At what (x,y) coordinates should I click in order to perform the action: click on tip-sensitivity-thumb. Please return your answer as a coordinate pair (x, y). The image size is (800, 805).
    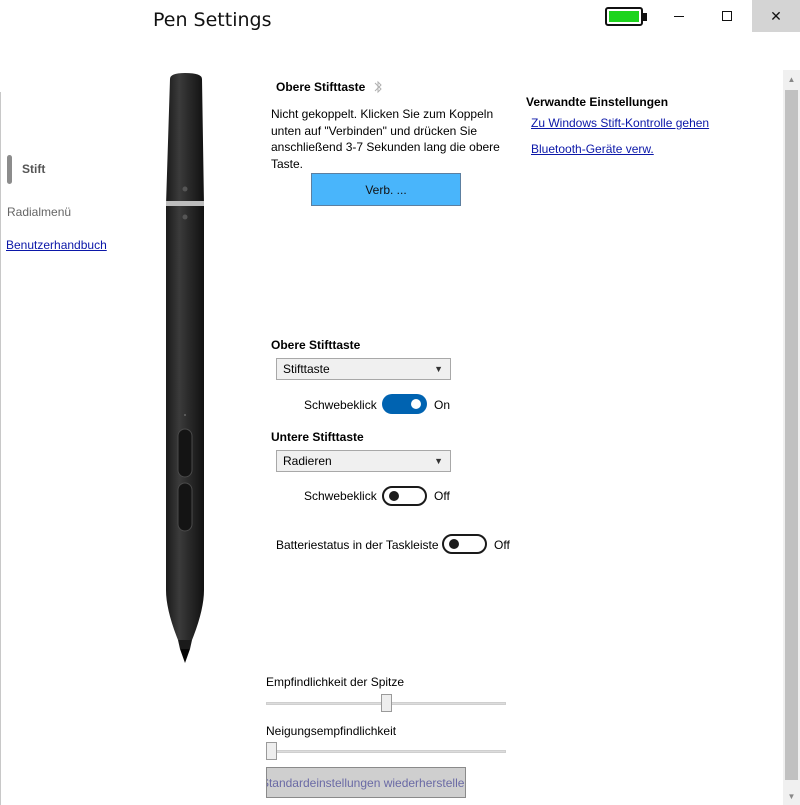
    Looking at the image, I should click on (386, 703).